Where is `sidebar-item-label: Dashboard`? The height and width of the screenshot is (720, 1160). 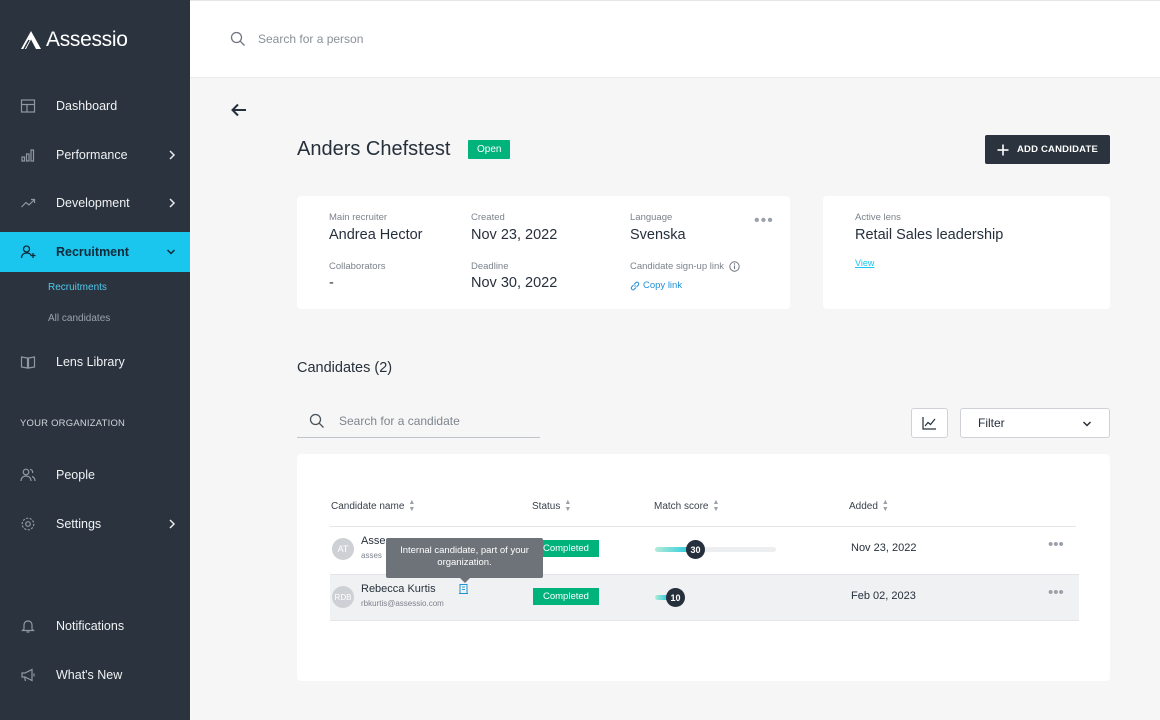
sidebar-item-label: Dashboard is located at coordinates (87, 106).